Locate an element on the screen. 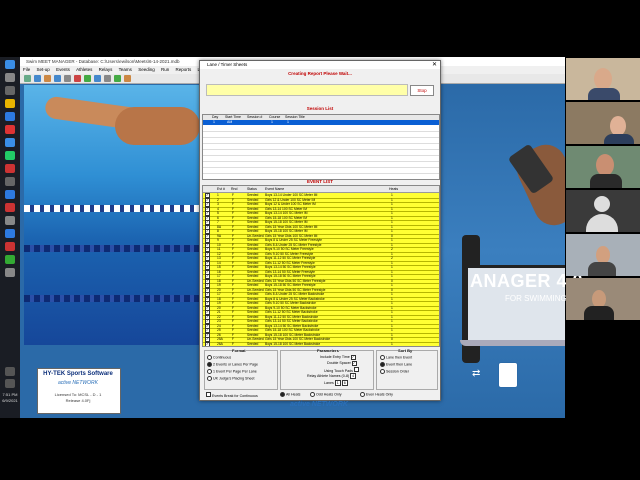 The image size is (640, 480). odd-heats-radio: Odd Heats Only is located at coordinates (326, 394).